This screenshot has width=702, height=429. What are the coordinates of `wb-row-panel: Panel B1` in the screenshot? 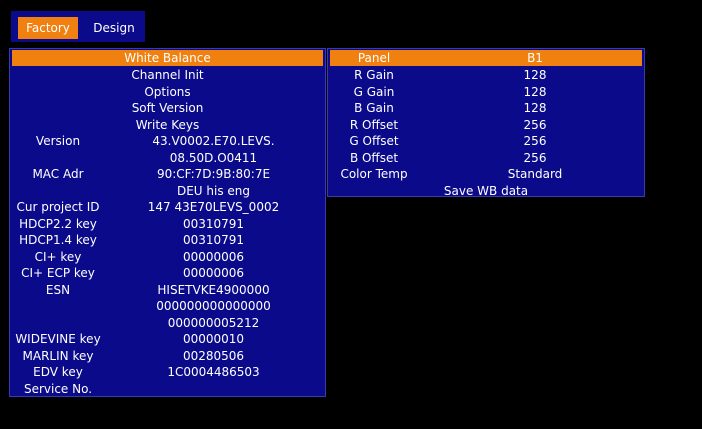 It's located at (486, 58).